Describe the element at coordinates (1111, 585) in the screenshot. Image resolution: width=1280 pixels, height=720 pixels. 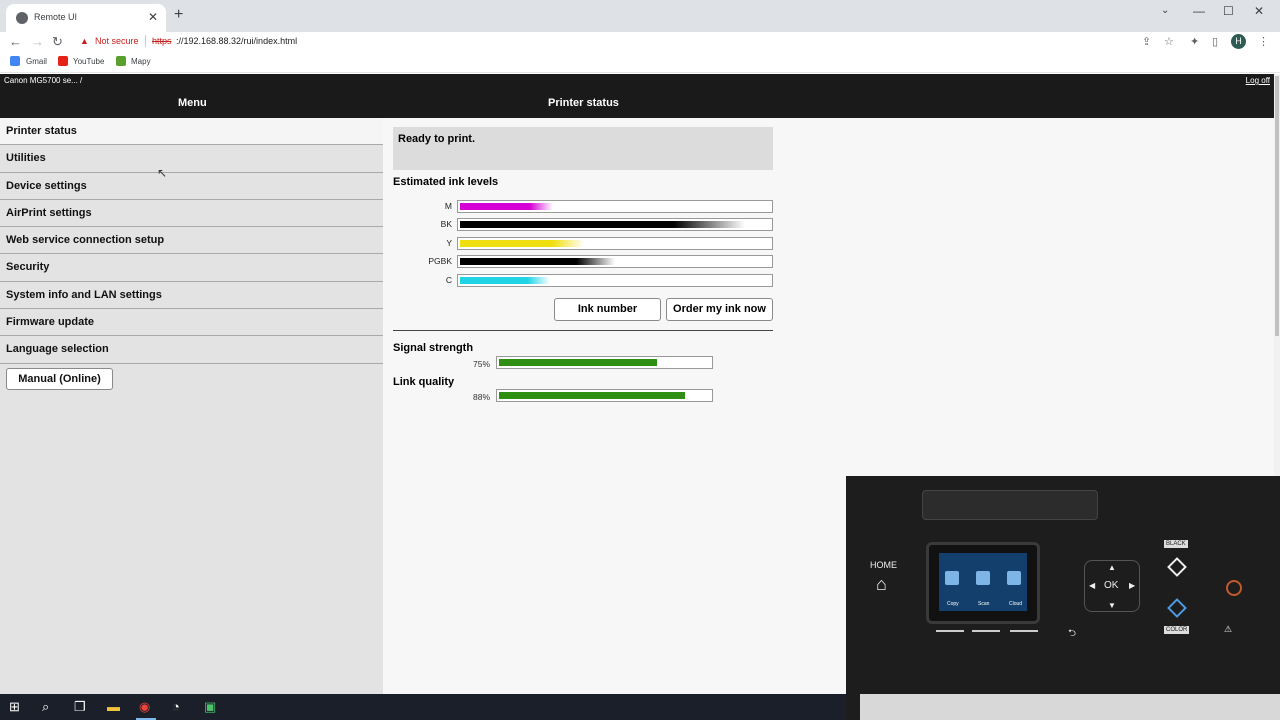
I see `ok-label: OK` at that location.